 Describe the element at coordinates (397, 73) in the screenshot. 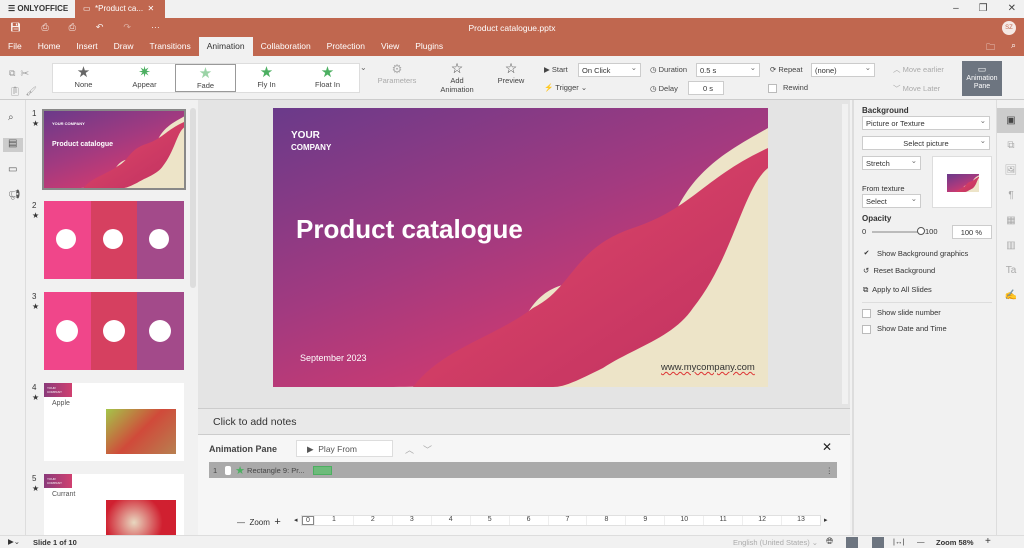

I see `parameters-button: ⚙ Parameters` at that location.